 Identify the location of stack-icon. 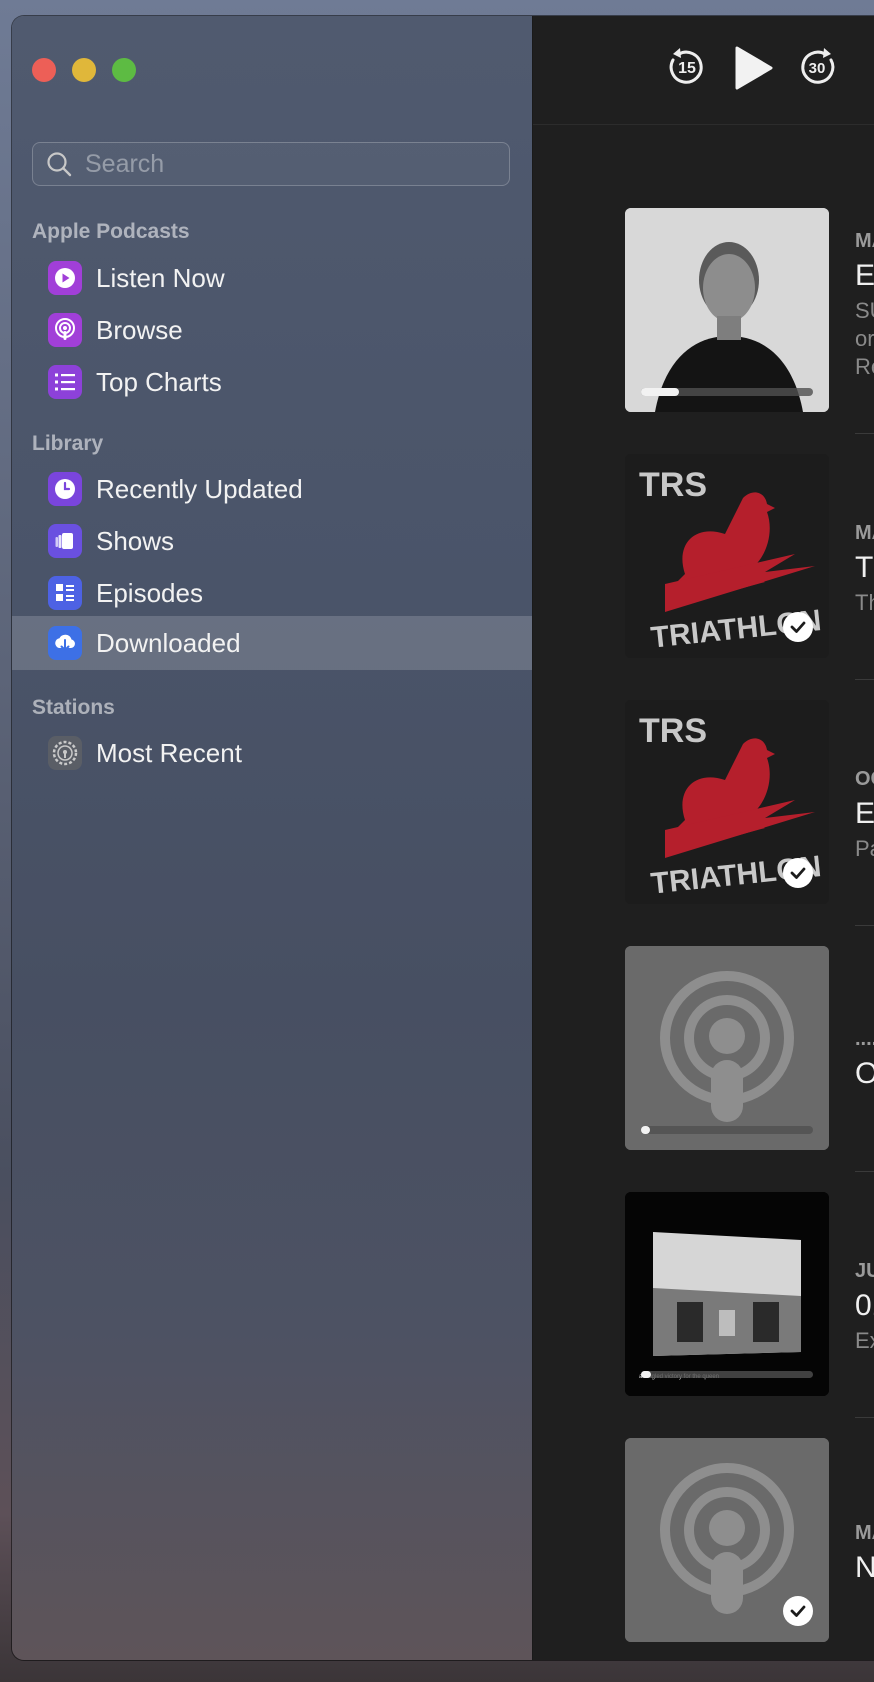
(65, 541).